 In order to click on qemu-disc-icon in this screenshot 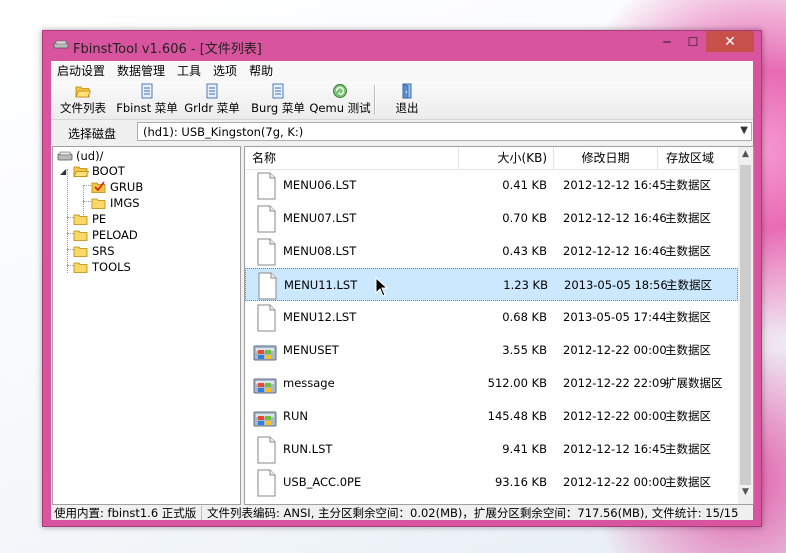, I will do `click(340, 91)`.